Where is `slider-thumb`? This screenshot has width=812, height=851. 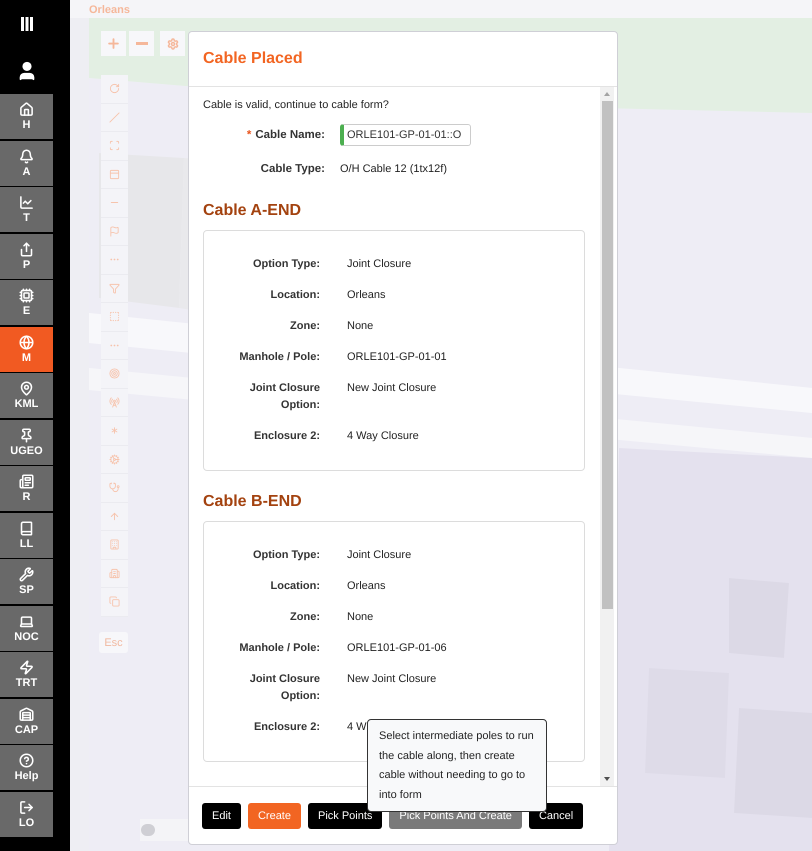
slider-thumb is located at coordinates (148, 830).